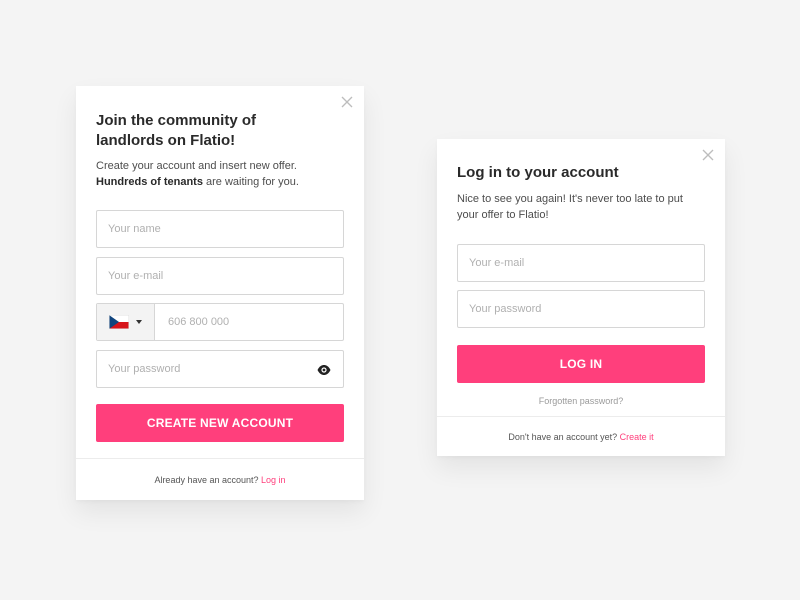 Image resolution: width=800 pixels, height=600 pixels. Describe the element at coordinates (149, 182) in the screenshot. I see `signup-description-bold: Hundreds of tenants` at that location.